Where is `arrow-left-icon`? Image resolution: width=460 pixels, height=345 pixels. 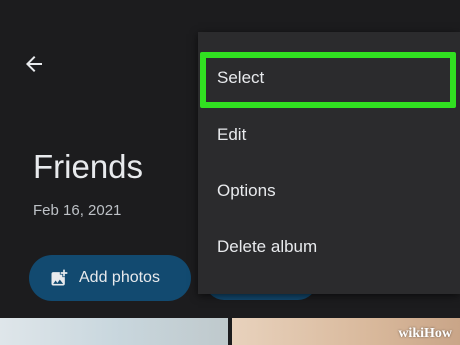 arrow-left-icon is located at coordinates (34, 64).